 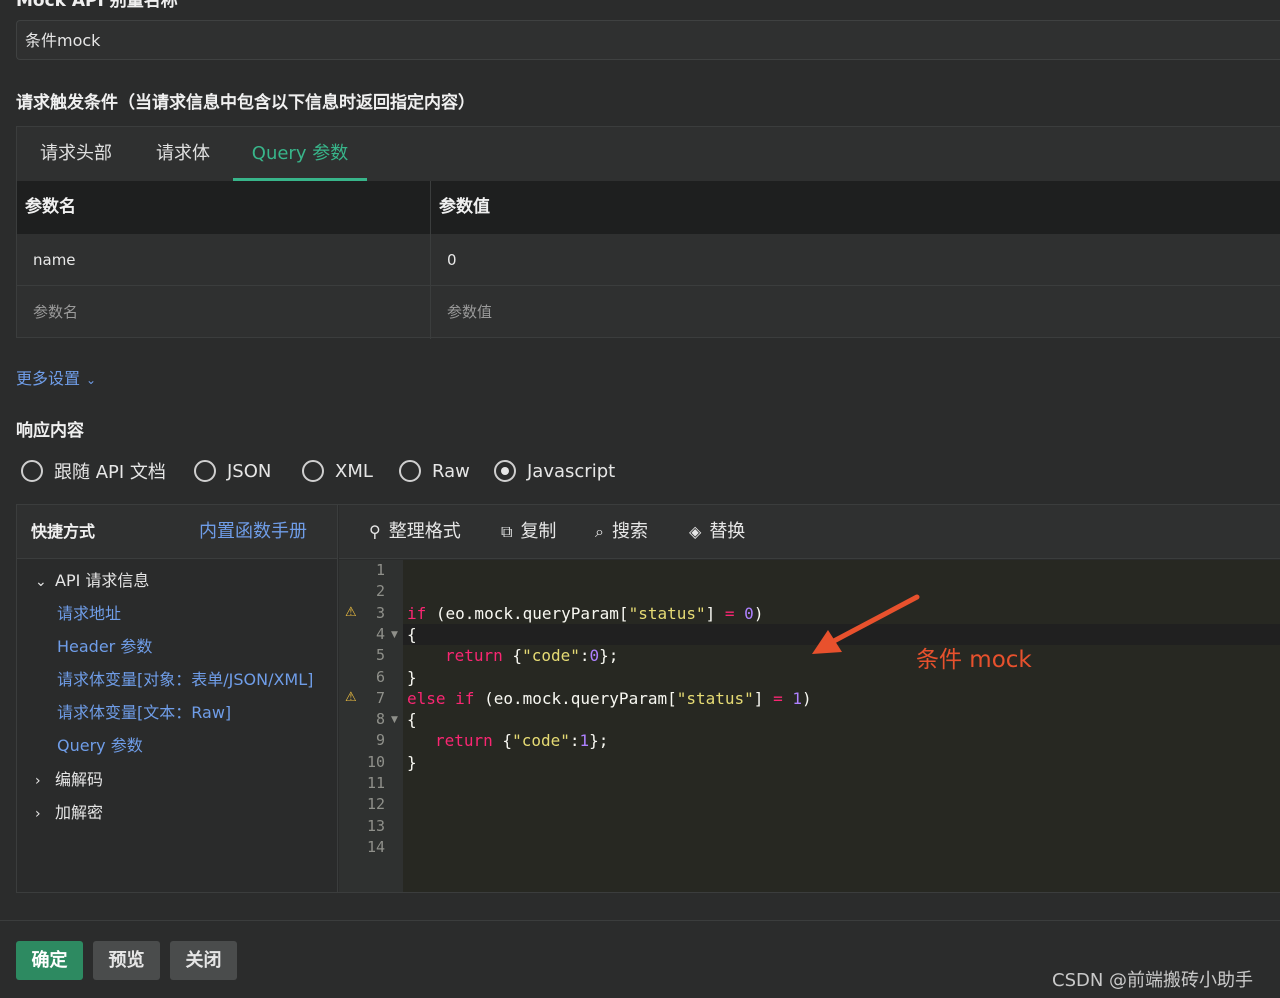 What do you see at coordinates (97, 5) in the screenshot?
I see `api-name-label: Mock API 别量名称` at bounding box center [97, 5].